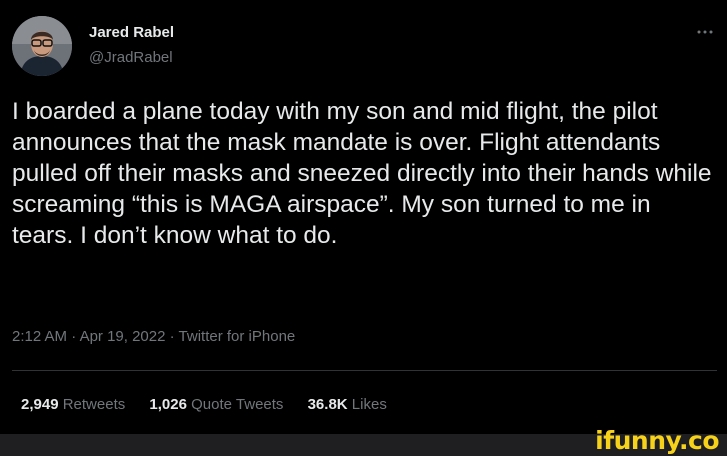 Image resolution: width=727 pixels, height=456 pixels. I want to click on author-name: Jared Rabel, so click(131, 32).